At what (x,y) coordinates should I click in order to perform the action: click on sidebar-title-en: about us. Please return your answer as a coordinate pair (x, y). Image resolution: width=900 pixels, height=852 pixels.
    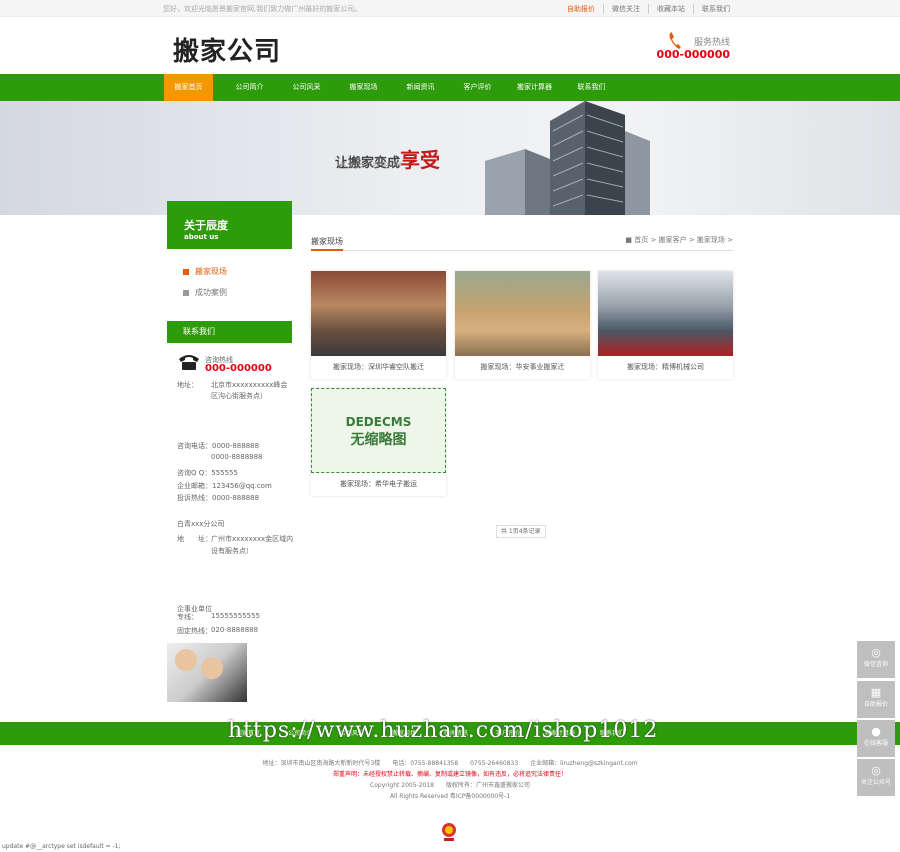
    Looking at the image, I should click on (201, 237).